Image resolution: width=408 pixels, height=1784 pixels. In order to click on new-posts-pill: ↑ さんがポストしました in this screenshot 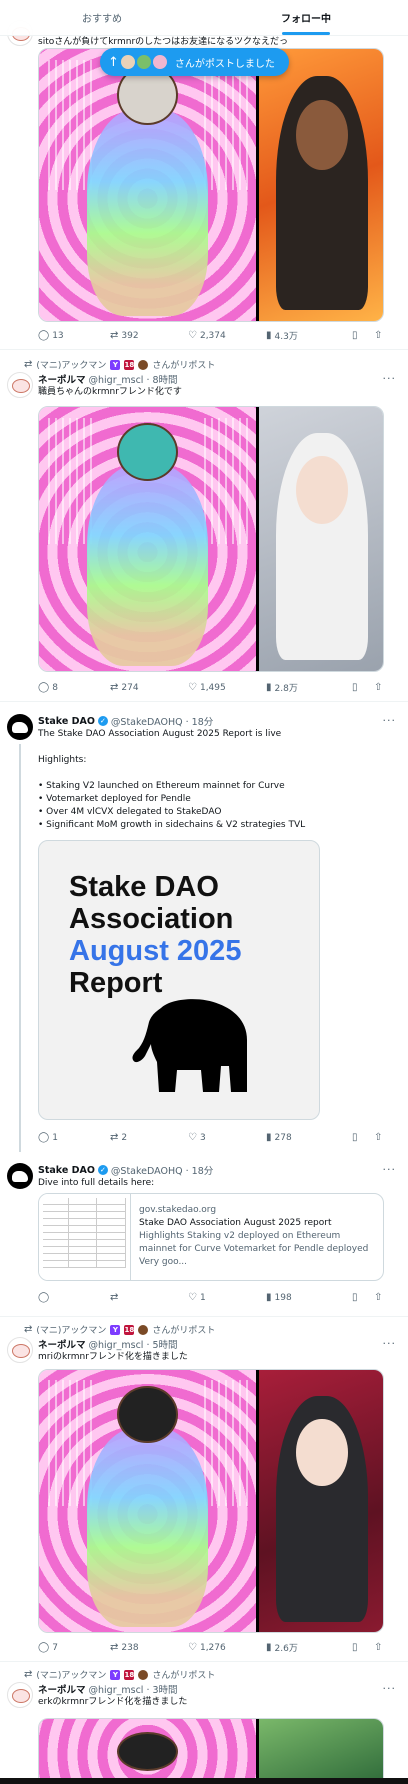, I will do `click(194, 62)`.